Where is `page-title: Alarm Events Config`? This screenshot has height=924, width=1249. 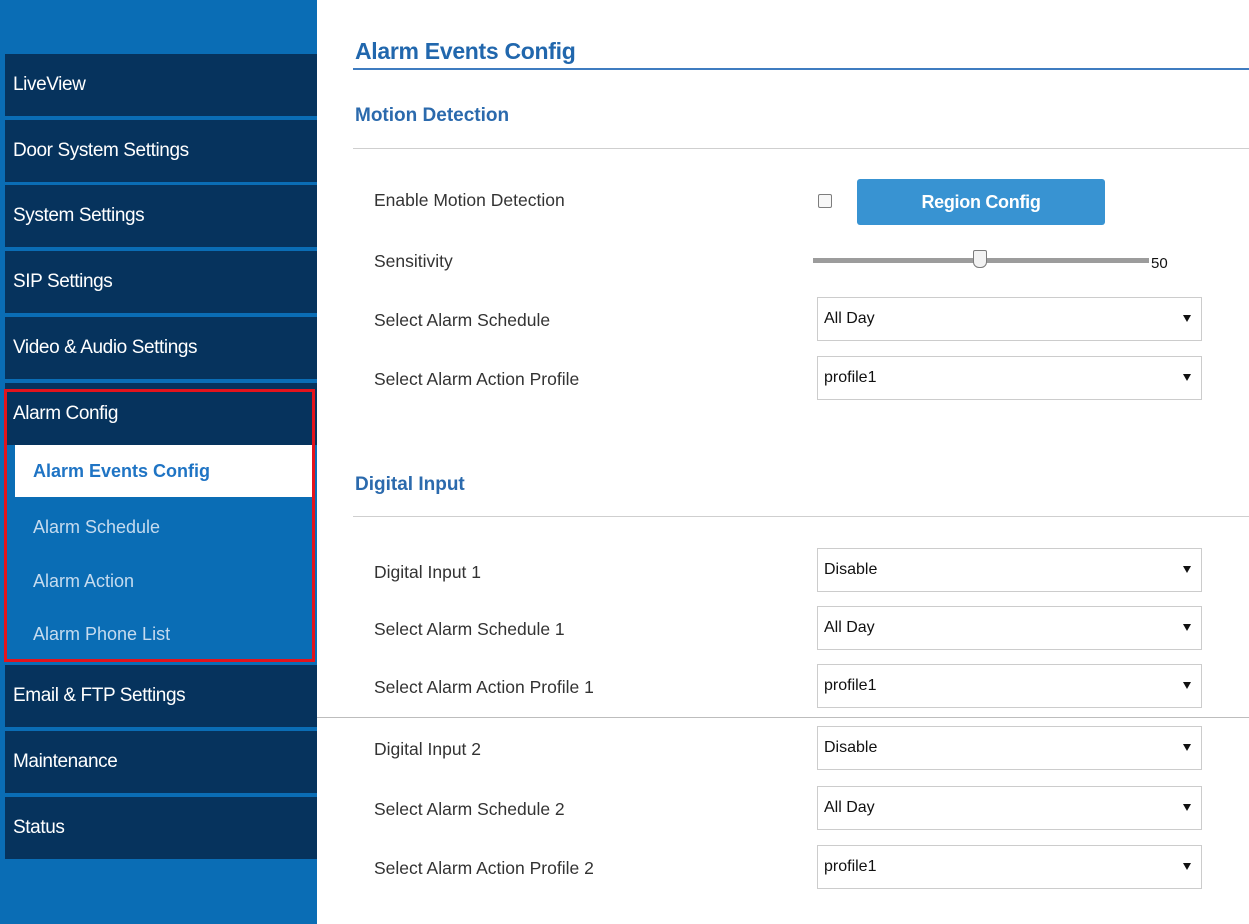
page-title: Alarm Events Config is located at coordinates (465, 51).